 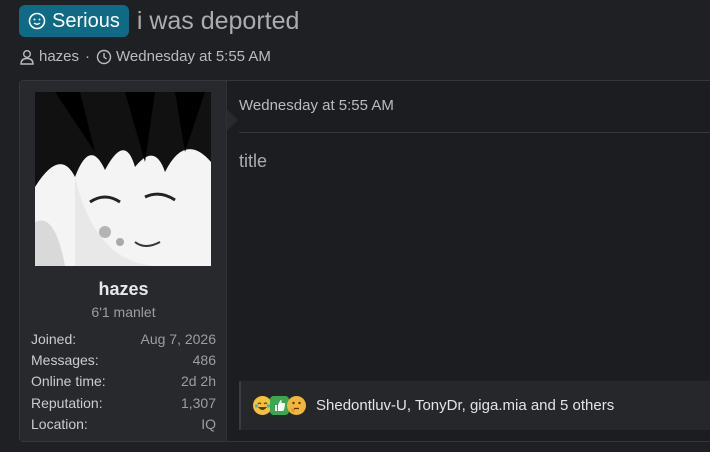 I want to click on post-date-link: Wednesday at 5:55 AM, so click(x=316, y=105).